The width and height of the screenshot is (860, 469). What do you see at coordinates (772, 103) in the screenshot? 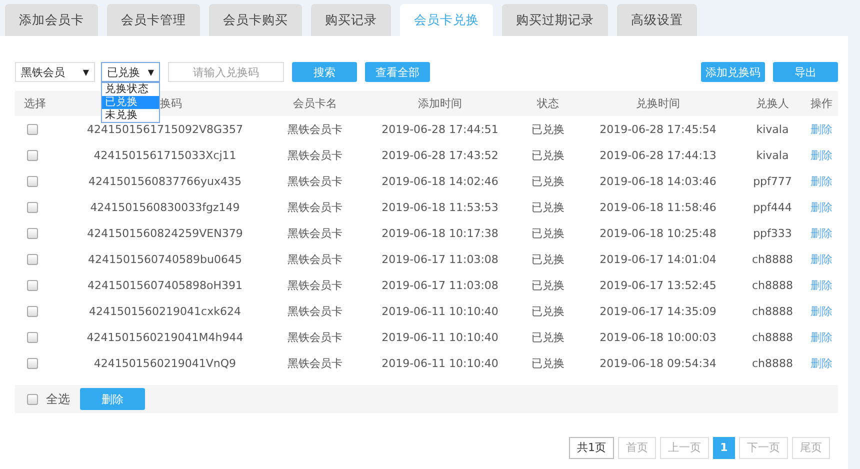
I see `column-header: 兑换人` at bounding box center [772, 103].